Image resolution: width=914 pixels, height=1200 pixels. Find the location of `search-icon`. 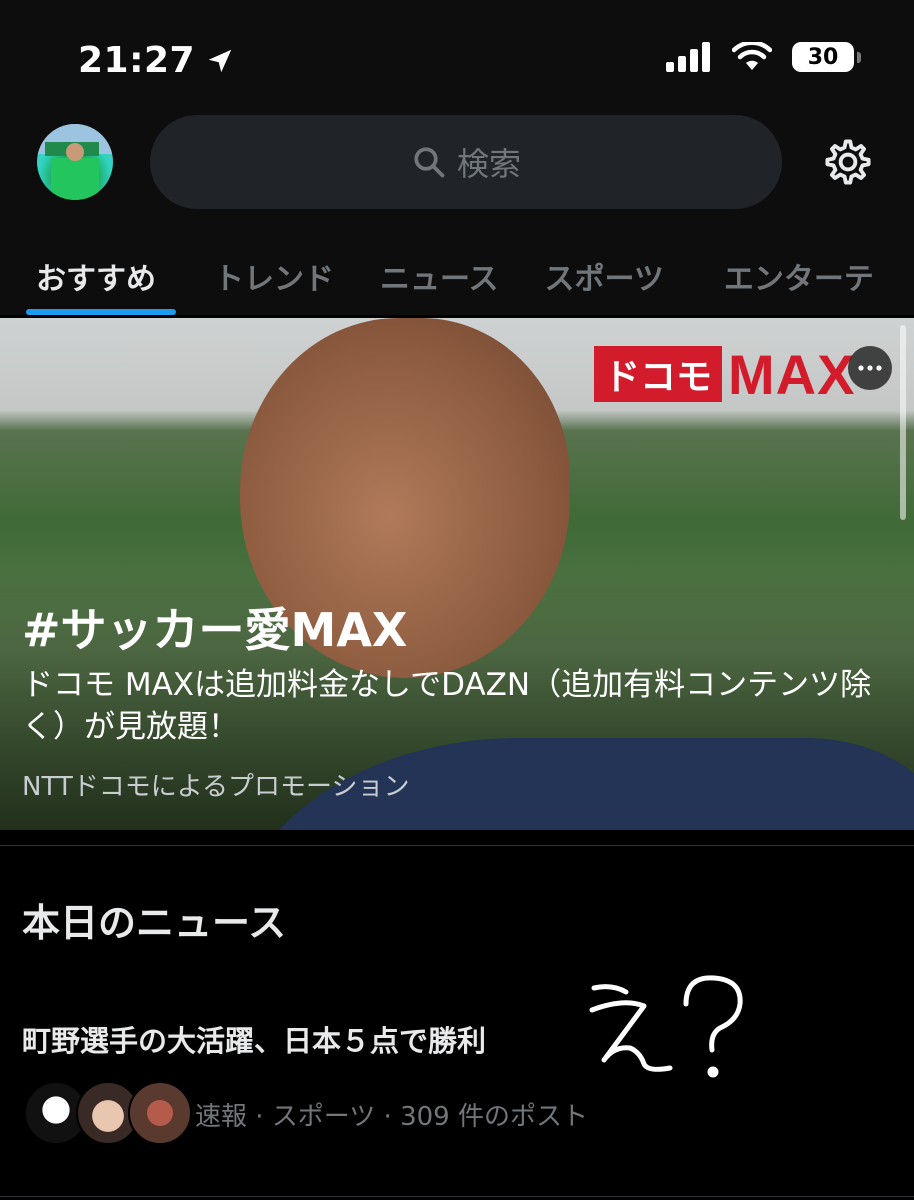

search-icon is located at coordinates (429, 162).